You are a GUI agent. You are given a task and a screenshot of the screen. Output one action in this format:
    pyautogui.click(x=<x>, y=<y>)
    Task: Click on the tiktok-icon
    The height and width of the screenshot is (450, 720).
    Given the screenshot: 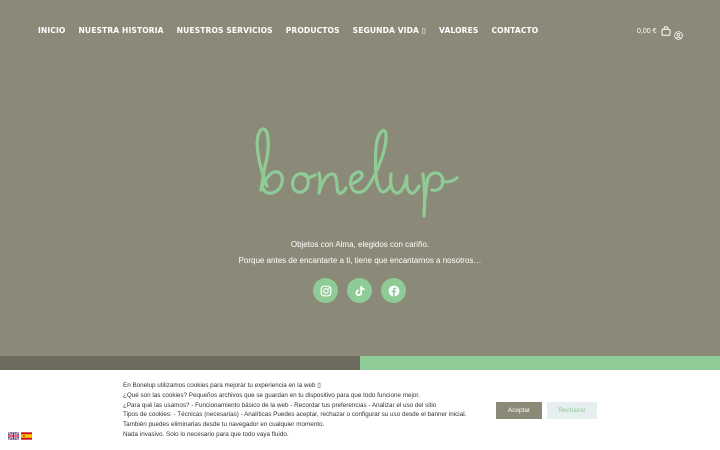 What is the action you would take?
    pyautogui.click(x=360, y=290)
    